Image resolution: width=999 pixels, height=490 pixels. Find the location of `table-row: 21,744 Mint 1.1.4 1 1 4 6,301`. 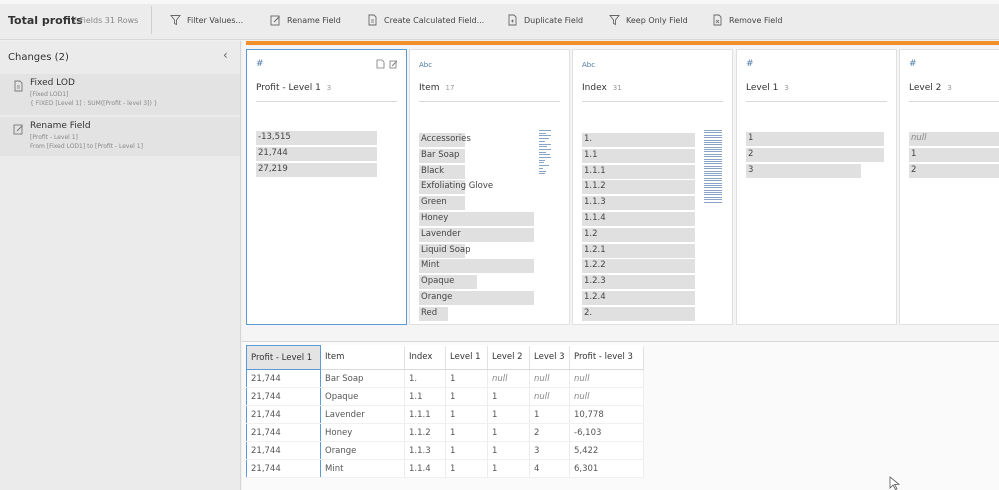

table-row: 21,744 Mint 1.1.4 1 1 4 6,301 is located at coordinates (445, 468).